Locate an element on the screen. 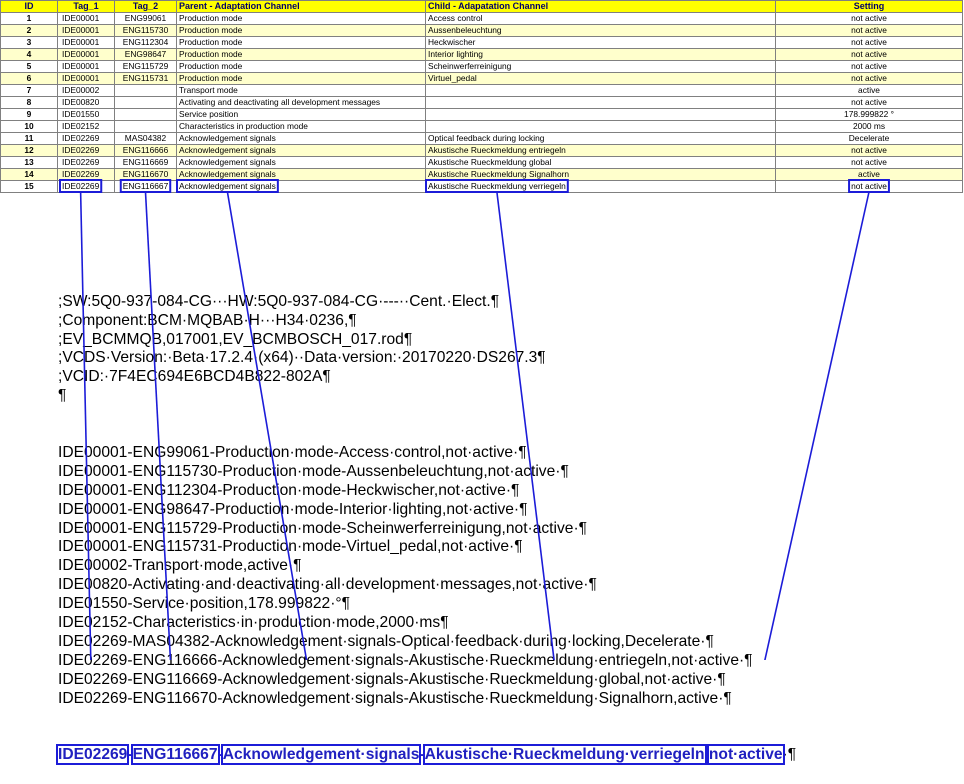 The width and height of the screenshot is (964, 784). cell-tag2: ENG116670 is located at coordinates (145, 174).